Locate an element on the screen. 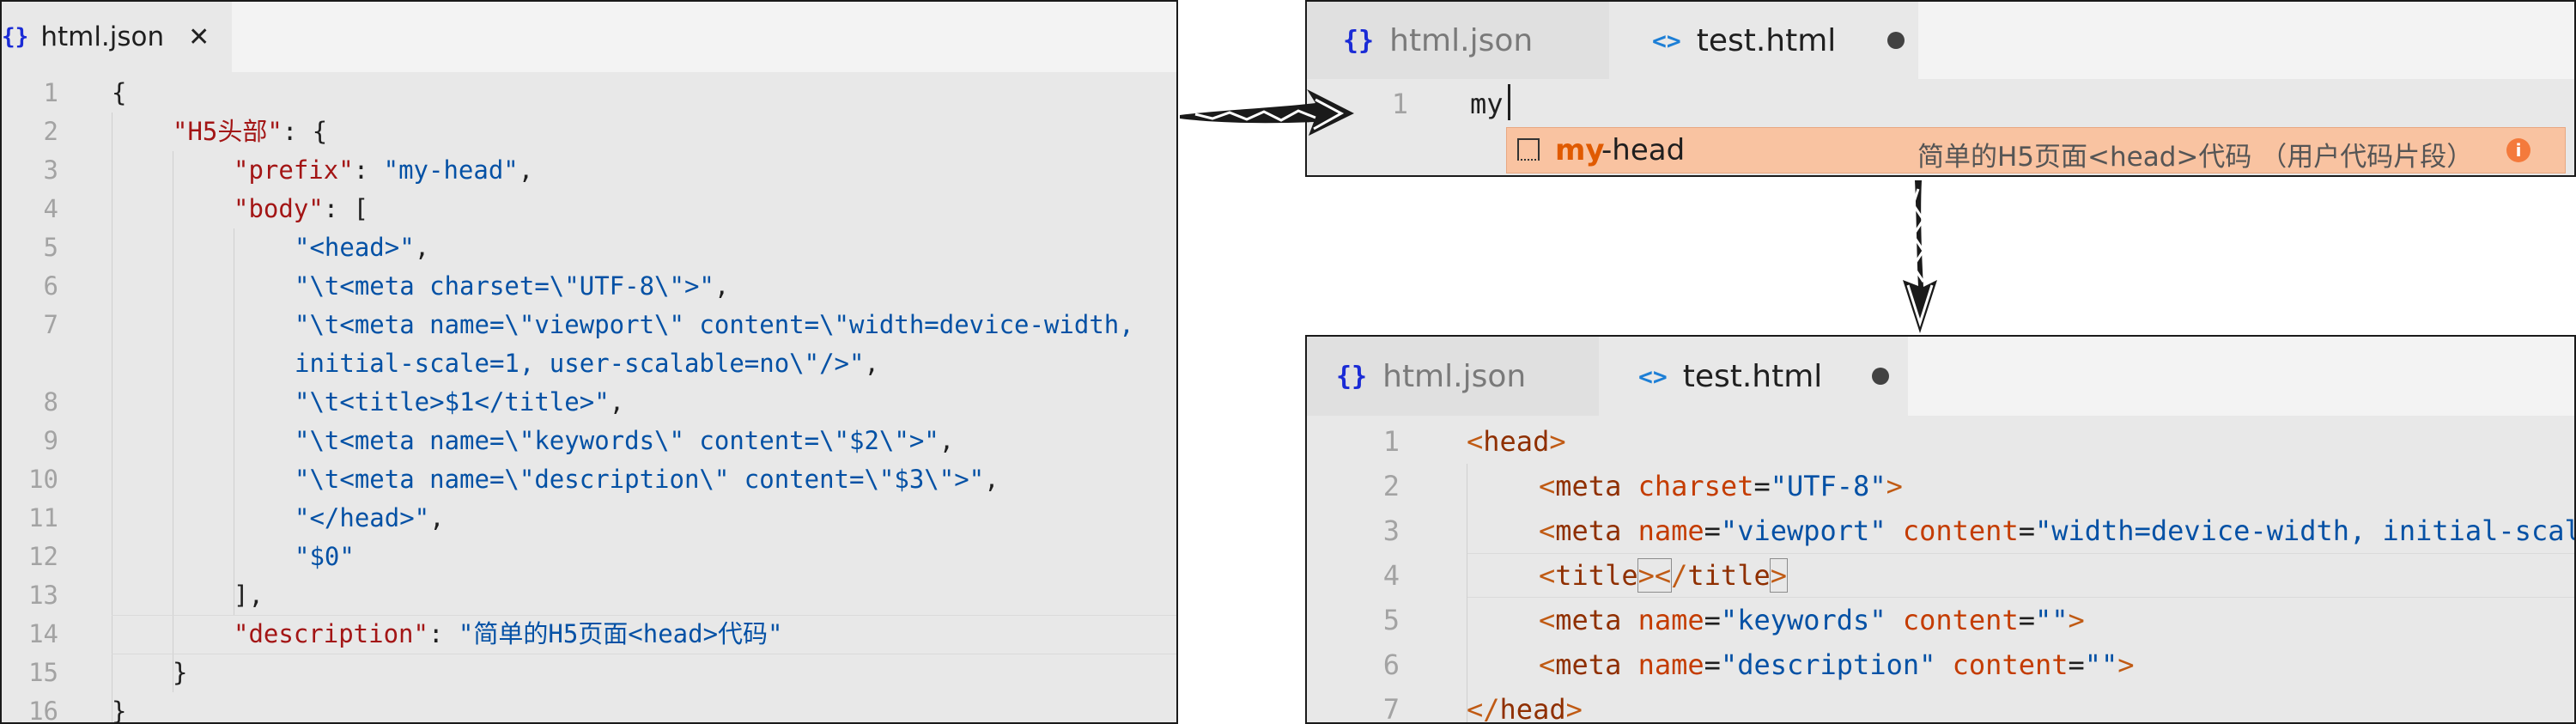 The image size is (2576, 724). line-number: 15 is located at coordinates (43, 672).